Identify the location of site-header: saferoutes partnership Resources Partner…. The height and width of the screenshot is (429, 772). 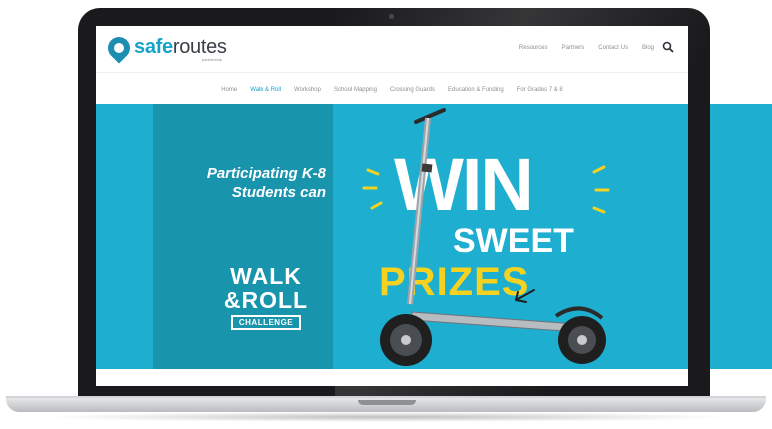
(392, 49).